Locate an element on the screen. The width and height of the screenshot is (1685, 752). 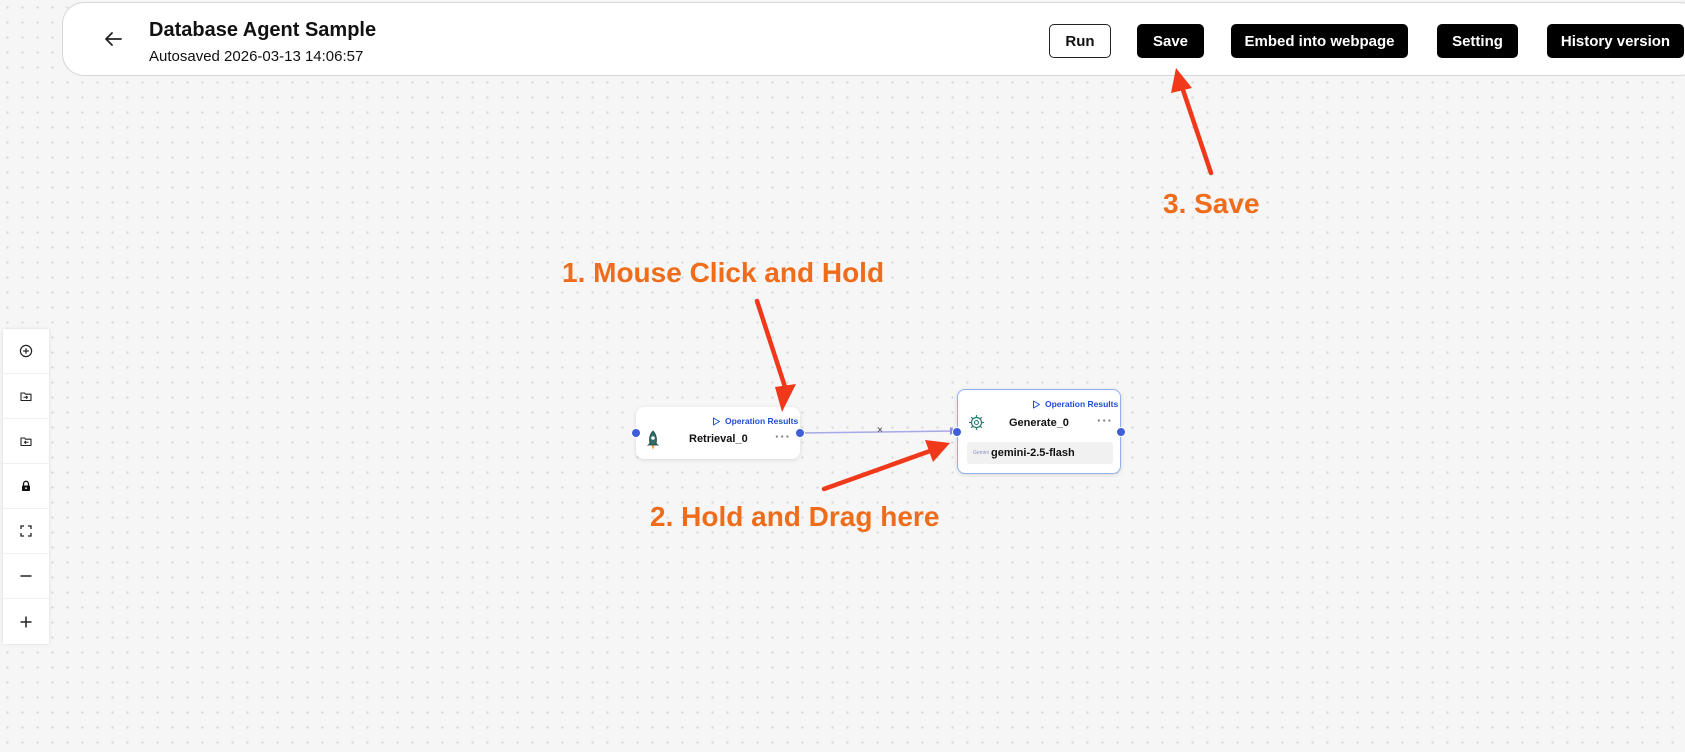
model-name: gemini-2.5-flash is located at coordinates (1033, 453).